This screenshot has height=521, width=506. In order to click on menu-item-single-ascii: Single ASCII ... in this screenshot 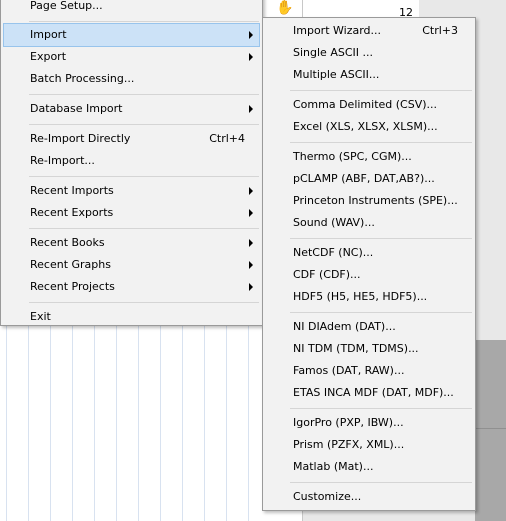, I will do `click(369, 53)`.